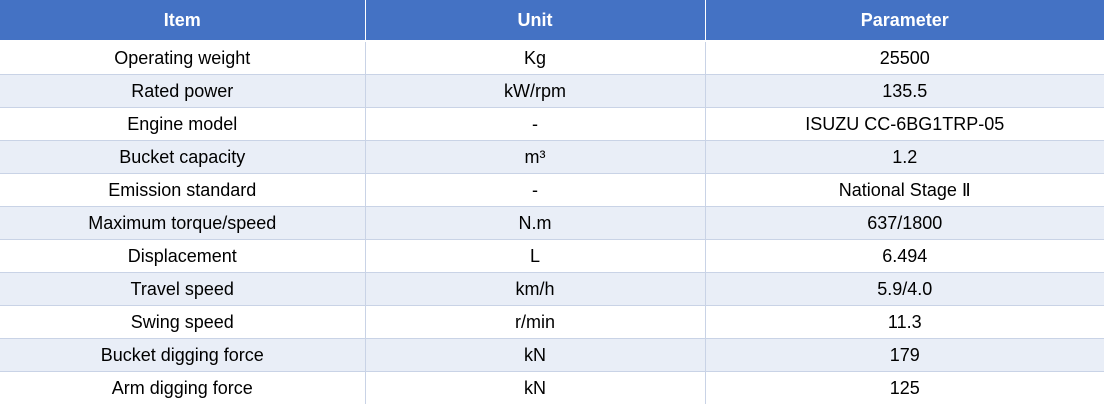 The width and height of the screenshot is (1106, 406). I want to click on cell-parameter: 25500, so click(904, 58).